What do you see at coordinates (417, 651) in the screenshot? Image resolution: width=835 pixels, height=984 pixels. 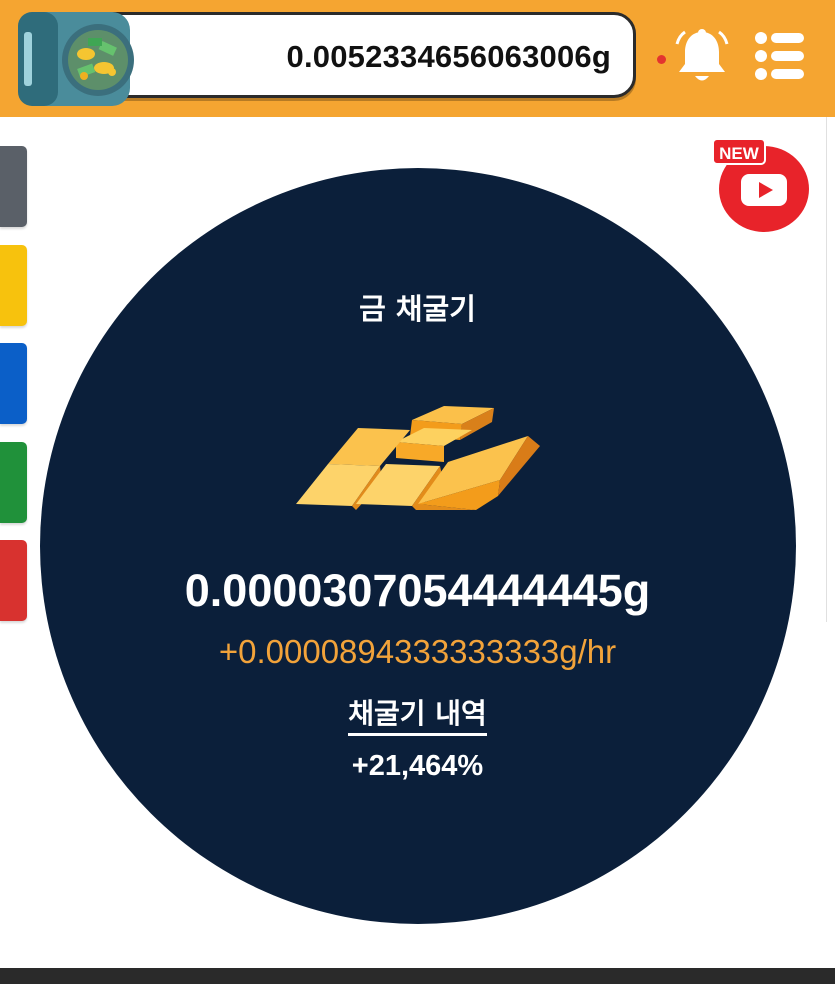 I see `mining-rate: +0.0000894333333333g/hr` at bounding box center [417, 651].